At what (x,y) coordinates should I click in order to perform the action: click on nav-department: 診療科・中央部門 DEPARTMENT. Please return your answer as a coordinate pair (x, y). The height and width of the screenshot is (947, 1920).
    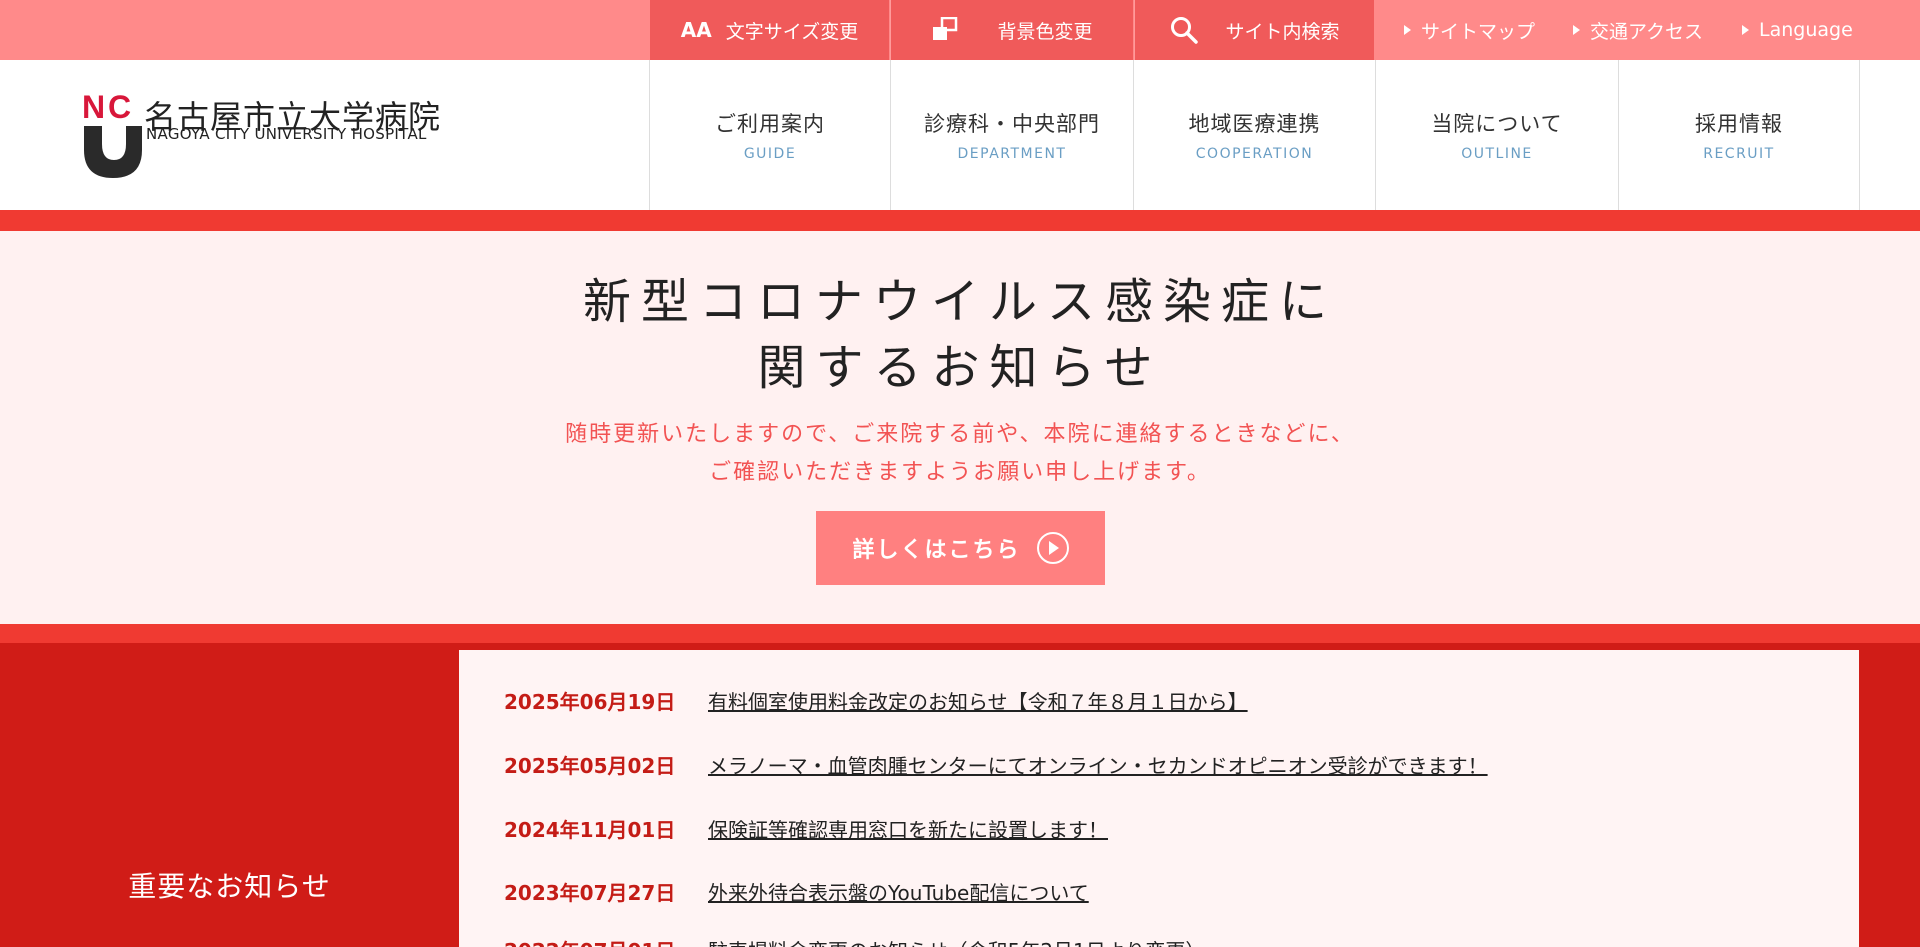
    Looking at the image, I should click on (1011, 135).